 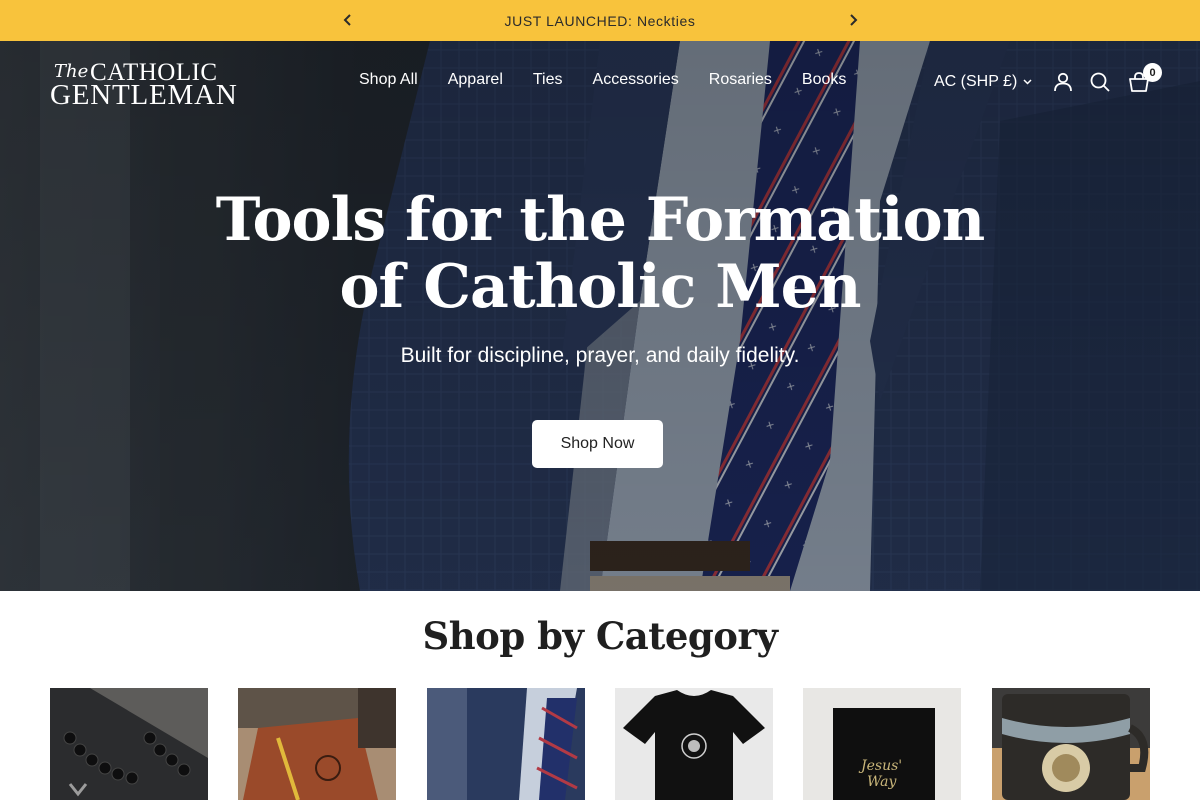 What do you see at coordinates (388, 80) in the screenshot?
I see `nav-item-shop-all: Shop All` at bounding box center [388, 80].